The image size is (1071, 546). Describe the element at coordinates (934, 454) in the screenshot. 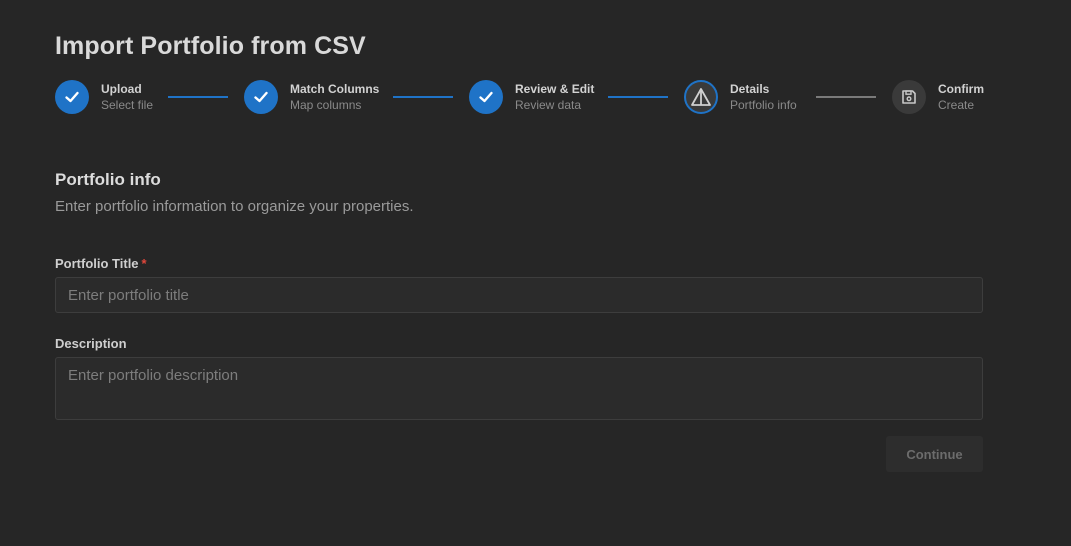

I see `continue-button: Continue` at that location.